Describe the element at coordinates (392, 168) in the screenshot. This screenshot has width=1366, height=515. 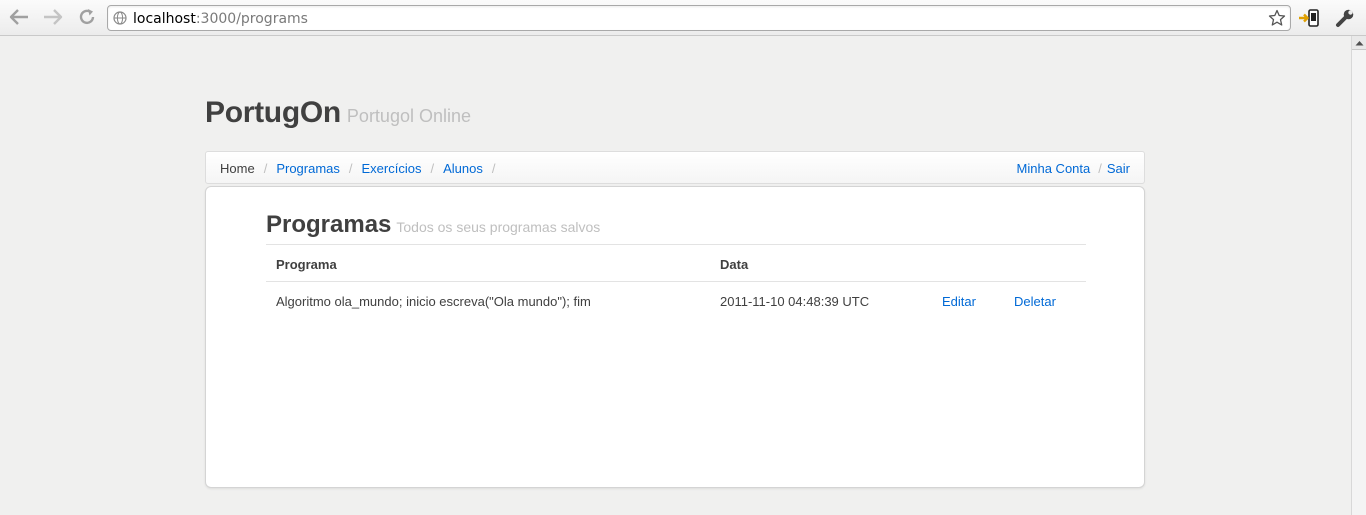
I see `breadcrumb-exercicios: Exercícios` at that location.